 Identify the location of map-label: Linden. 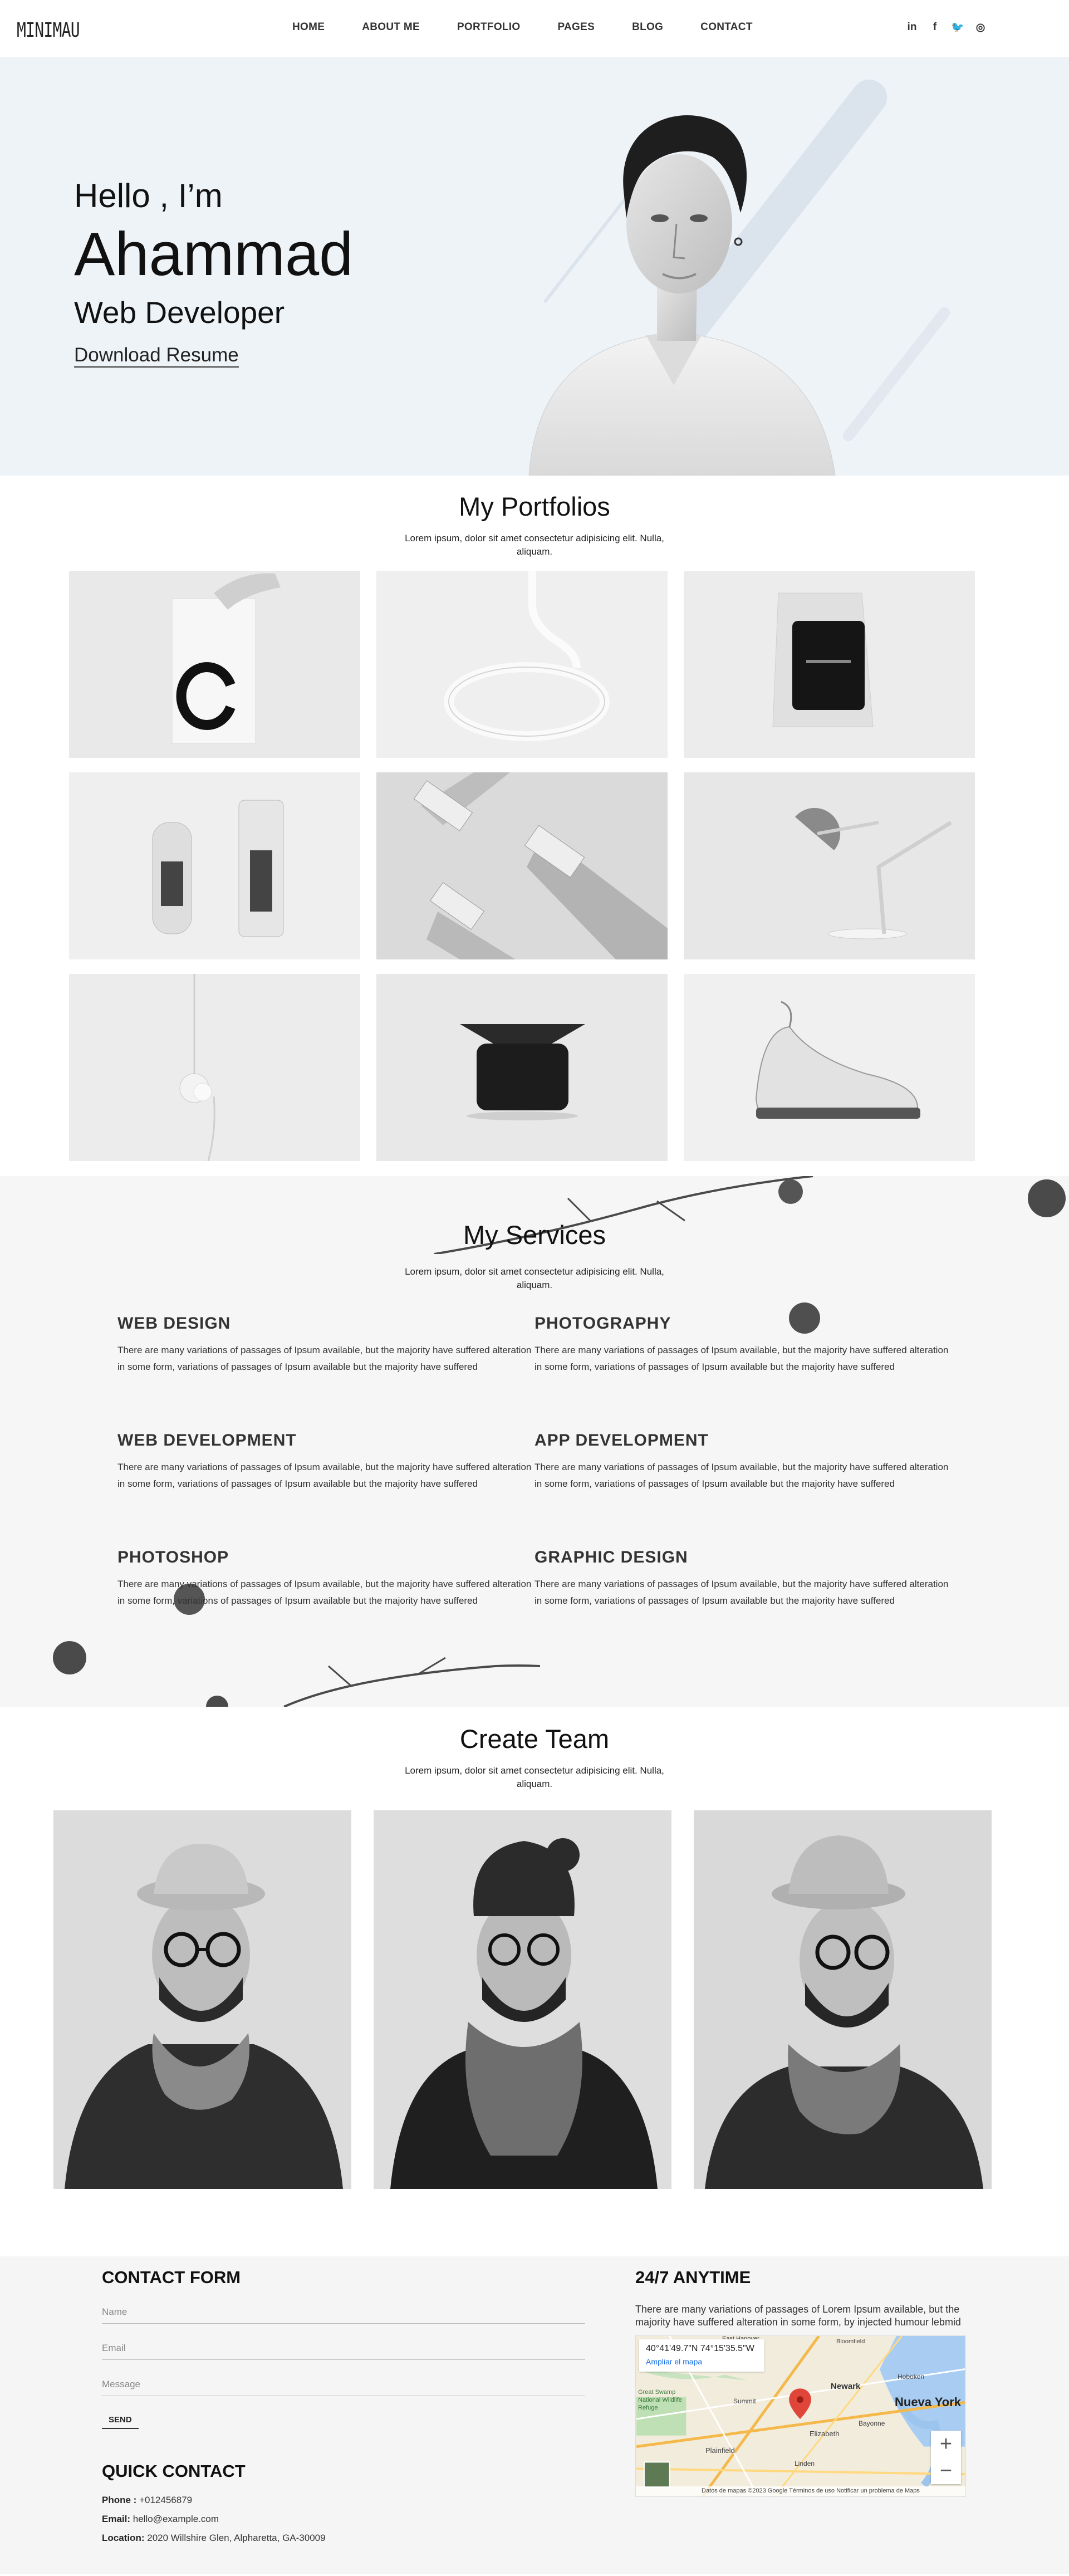
(805, 2463).